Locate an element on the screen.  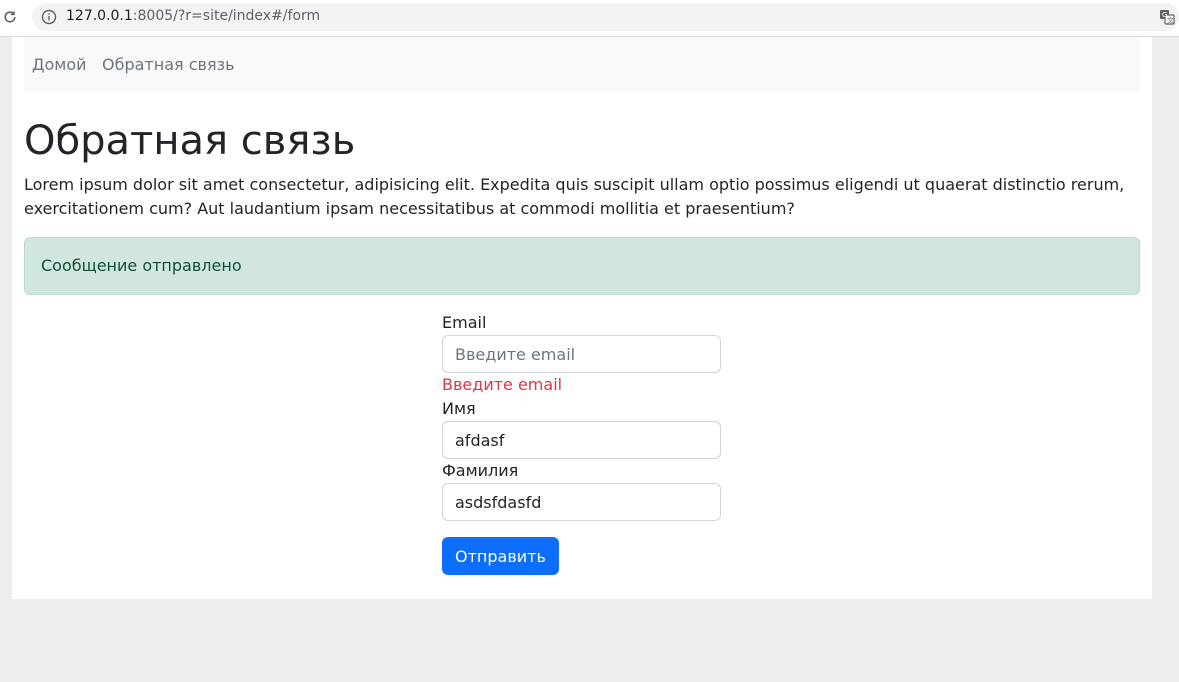
surname-label: Фамилия is located at coordinates (480, 470).